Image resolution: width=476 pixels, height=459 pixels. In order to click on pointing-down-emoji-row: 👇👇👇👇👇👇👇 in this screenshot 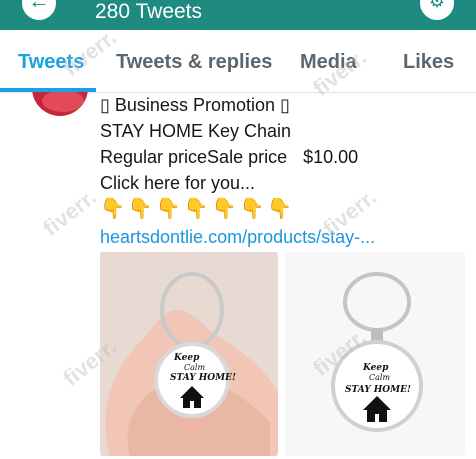, I will do `click(198, 209)`.